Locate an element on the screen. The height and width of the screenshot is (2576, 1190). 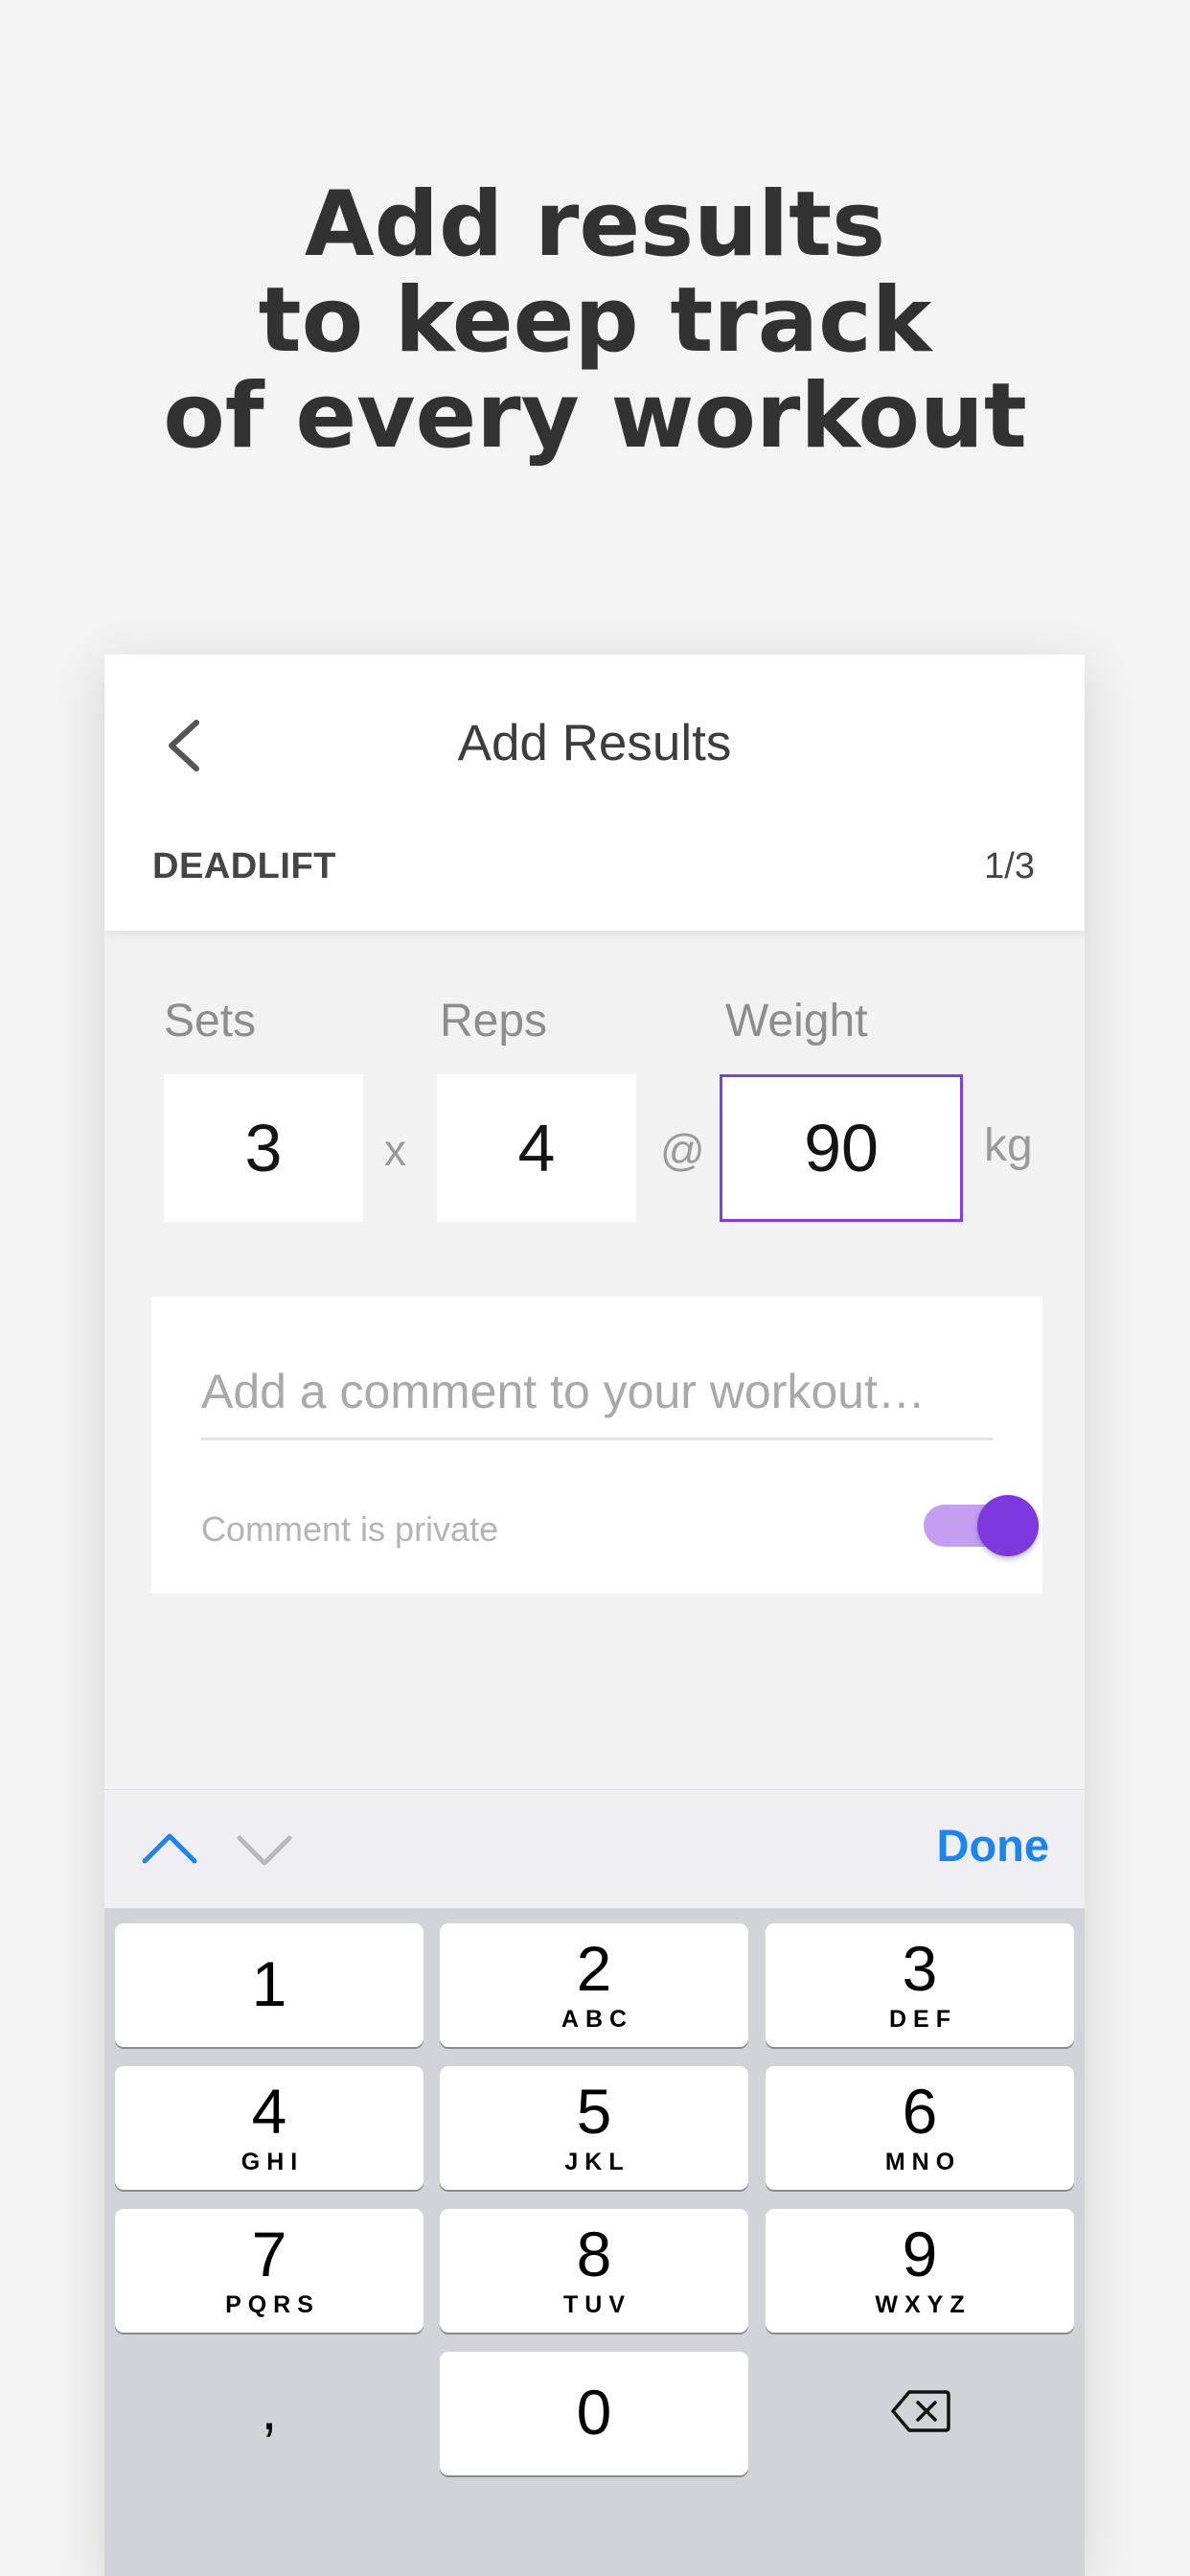
headline-line-2: to keep track is located at coordinates (595, 320).